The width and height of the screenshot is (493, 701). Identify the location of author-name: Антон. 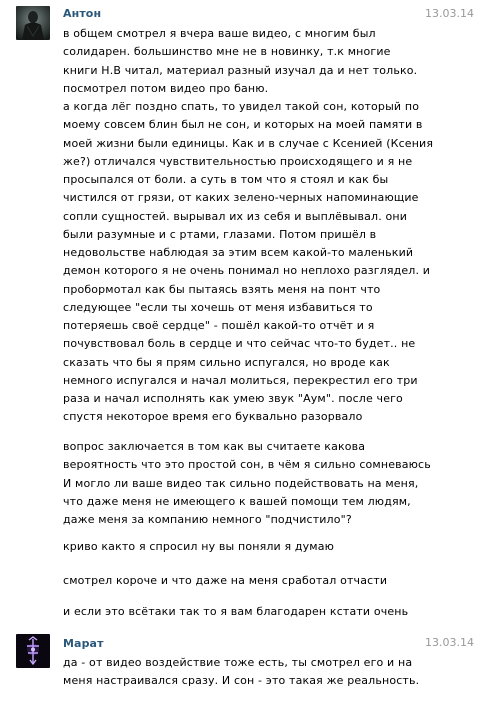
(82, 13).